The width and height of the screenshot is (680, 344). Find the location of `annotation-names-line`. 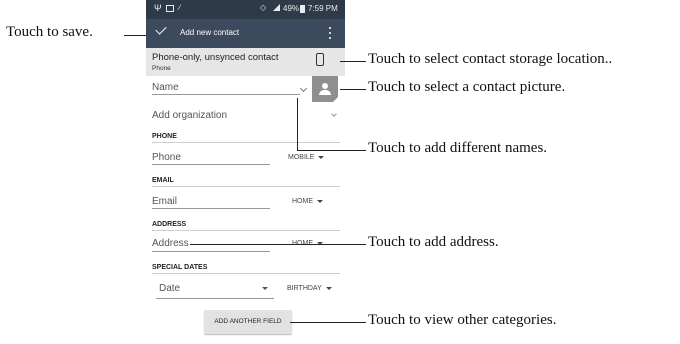

annotation-names-line is located at coordinates (331, 150).